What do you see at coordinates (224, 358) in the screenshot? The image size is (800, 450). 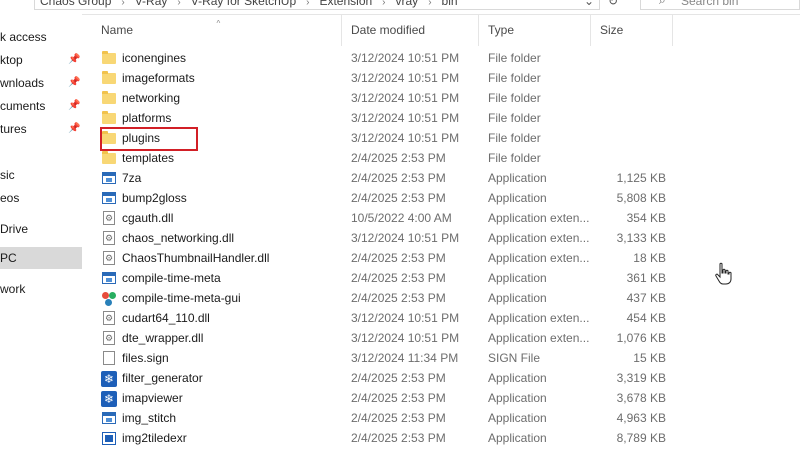 I see `file-name-cell: files.sign` at bounding box center [224, 358].